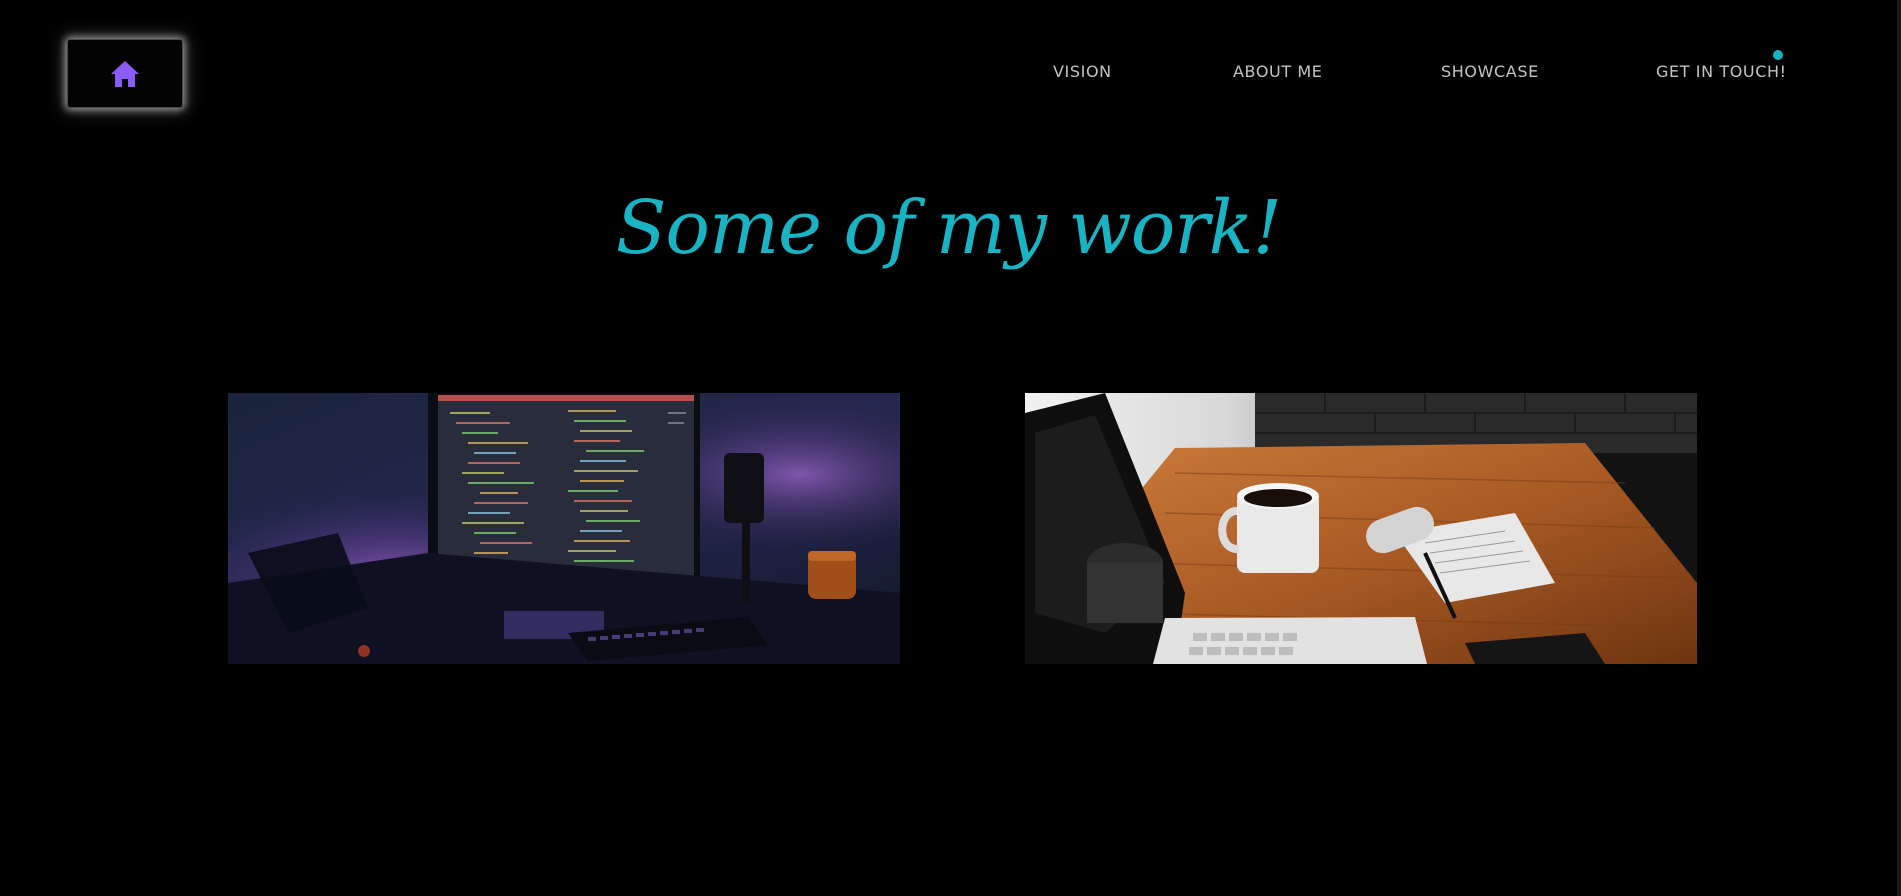 This screenshot has height=896, width=1901. I want to click on nav-vision-link: VISION, so click(1082, 71).